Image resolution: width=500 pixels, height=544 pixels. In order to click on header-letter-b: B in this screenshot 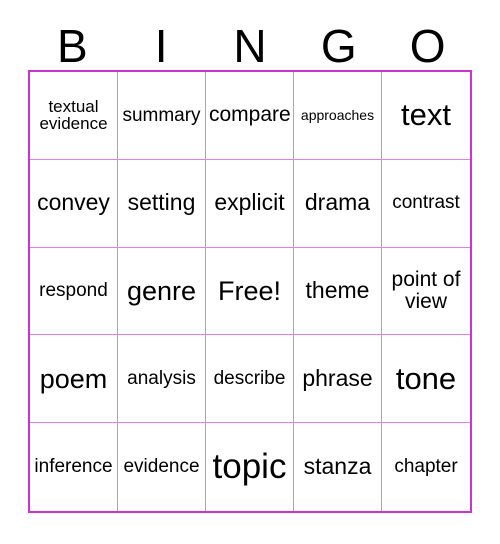, I will do `click(72, 46)`.